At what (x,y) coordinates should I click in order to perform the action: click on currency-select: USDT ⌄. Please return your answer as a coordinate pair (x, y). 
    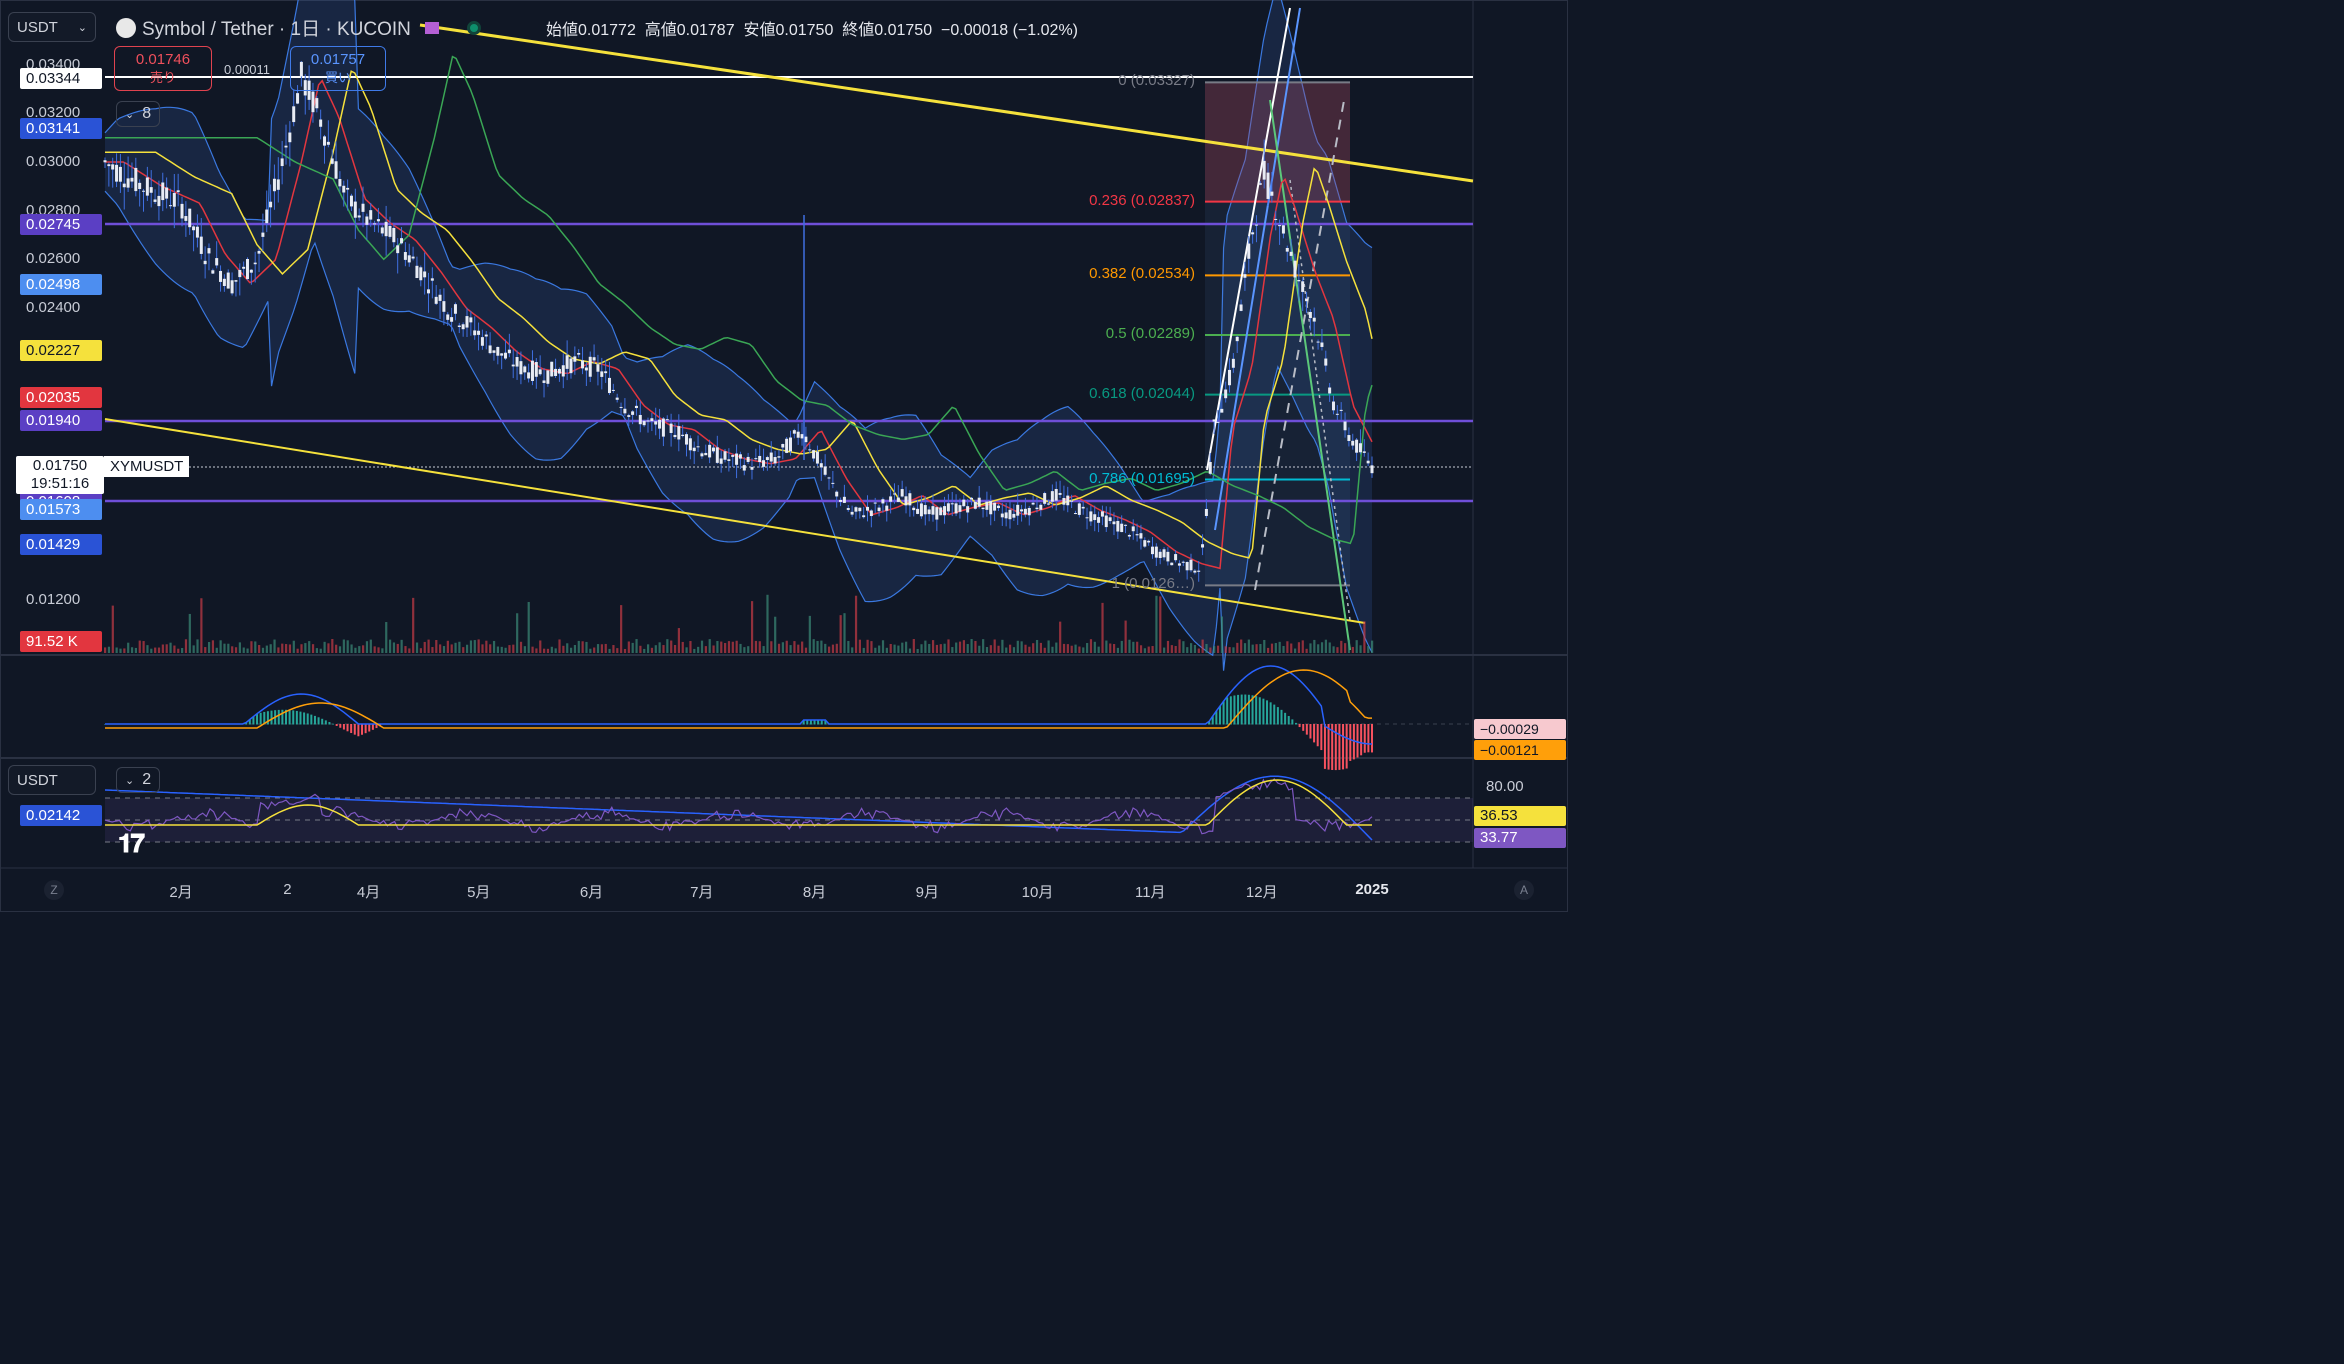
    Looking at the image, I should click on (52, 27).